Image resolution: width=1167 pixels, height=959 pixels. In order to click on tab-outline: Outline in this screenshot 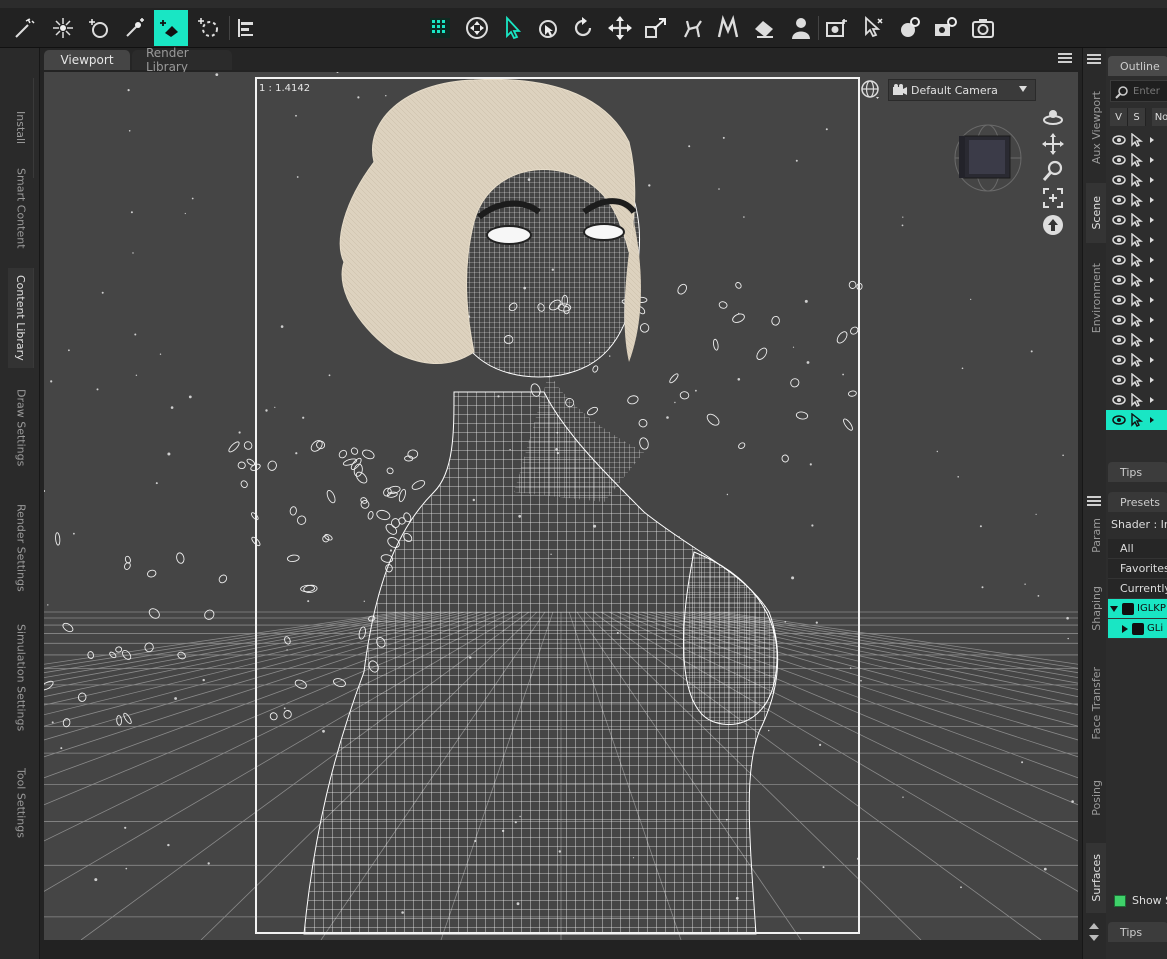, I will do `click(1137, 66)`.